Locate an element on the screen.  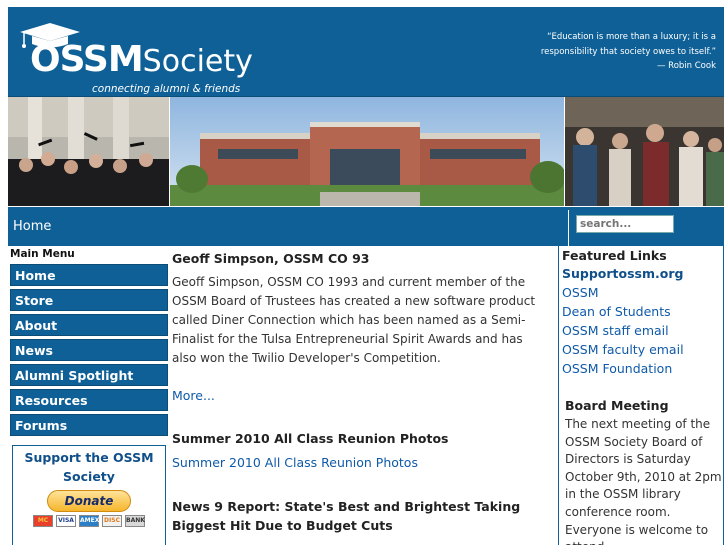
ossm-society-logo: OSSMSociety connecting alumni & friends is located at coordinates (139, 59).